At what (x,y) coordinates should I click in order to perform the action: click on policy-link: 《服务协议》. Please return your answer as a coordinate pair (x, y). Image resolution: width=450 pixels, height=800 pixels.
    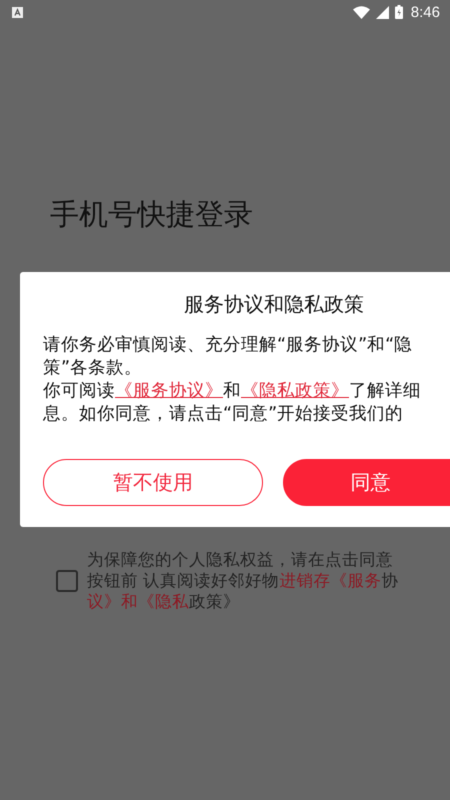
    Looking at the image, I should click on (169, 391).